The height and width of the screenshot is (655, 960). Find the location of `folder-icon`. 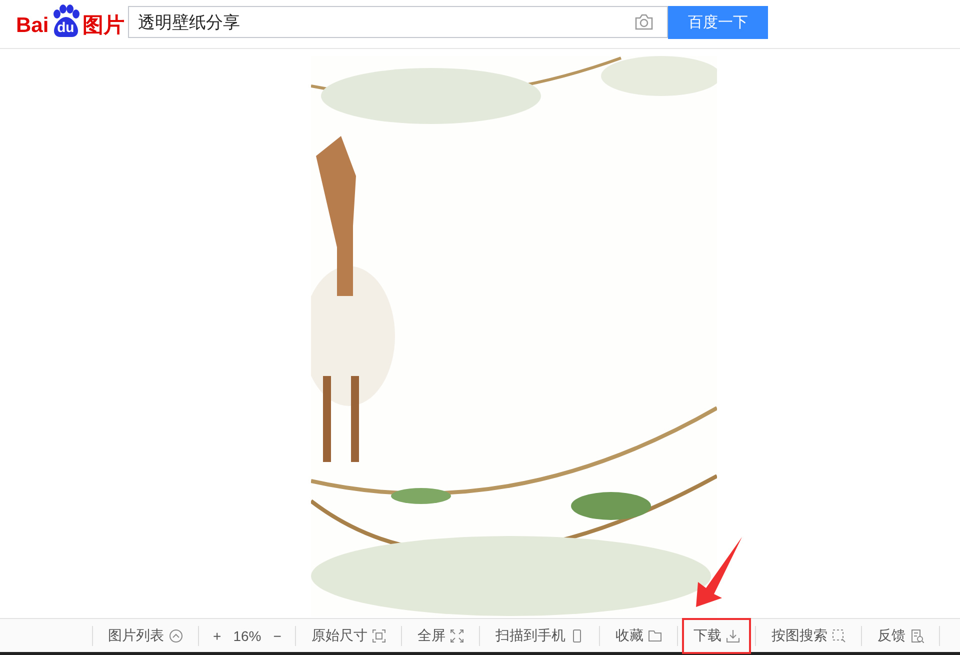

folder-icon is located at coordinates (655, 635).